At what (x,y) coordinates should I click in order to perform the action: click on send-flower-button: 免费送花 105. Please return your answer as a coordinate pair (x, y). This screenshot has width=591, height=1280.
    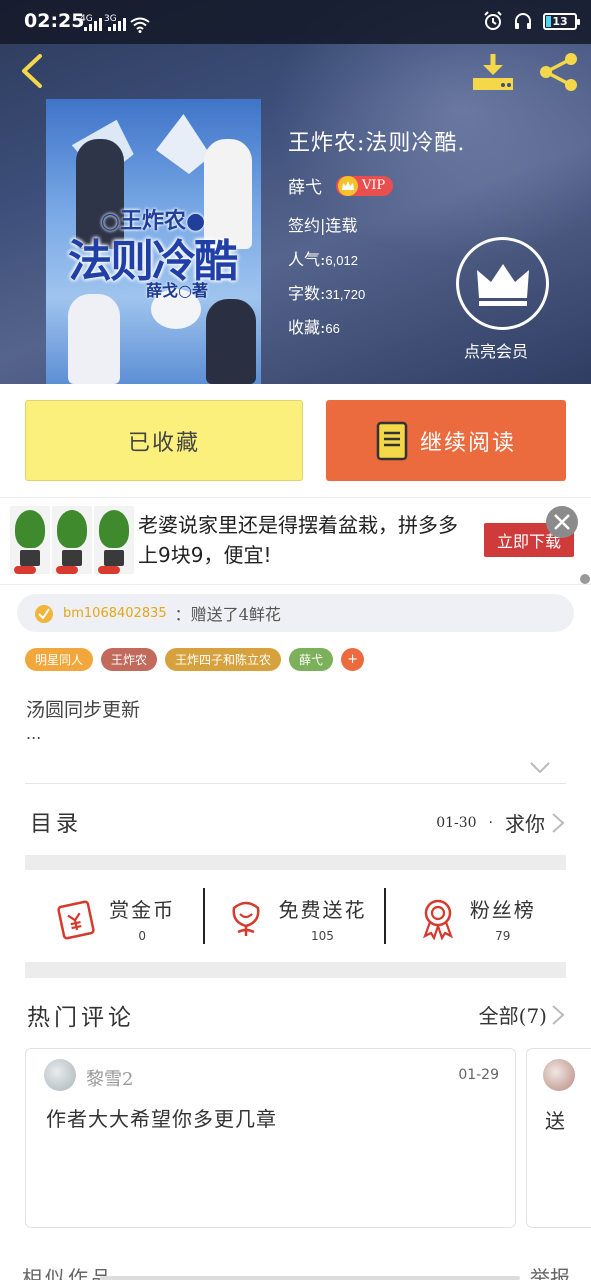
    Looking at the image, I should click on (295, 918).